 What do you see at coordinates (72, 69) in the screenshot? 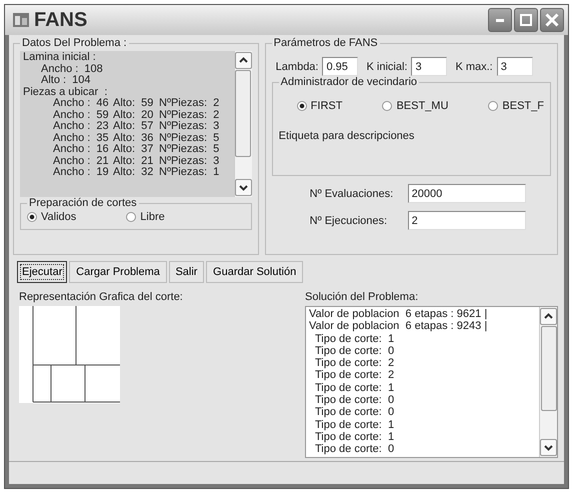
I see `data-line: Ancho : 108` at bounding box center [72, 69].